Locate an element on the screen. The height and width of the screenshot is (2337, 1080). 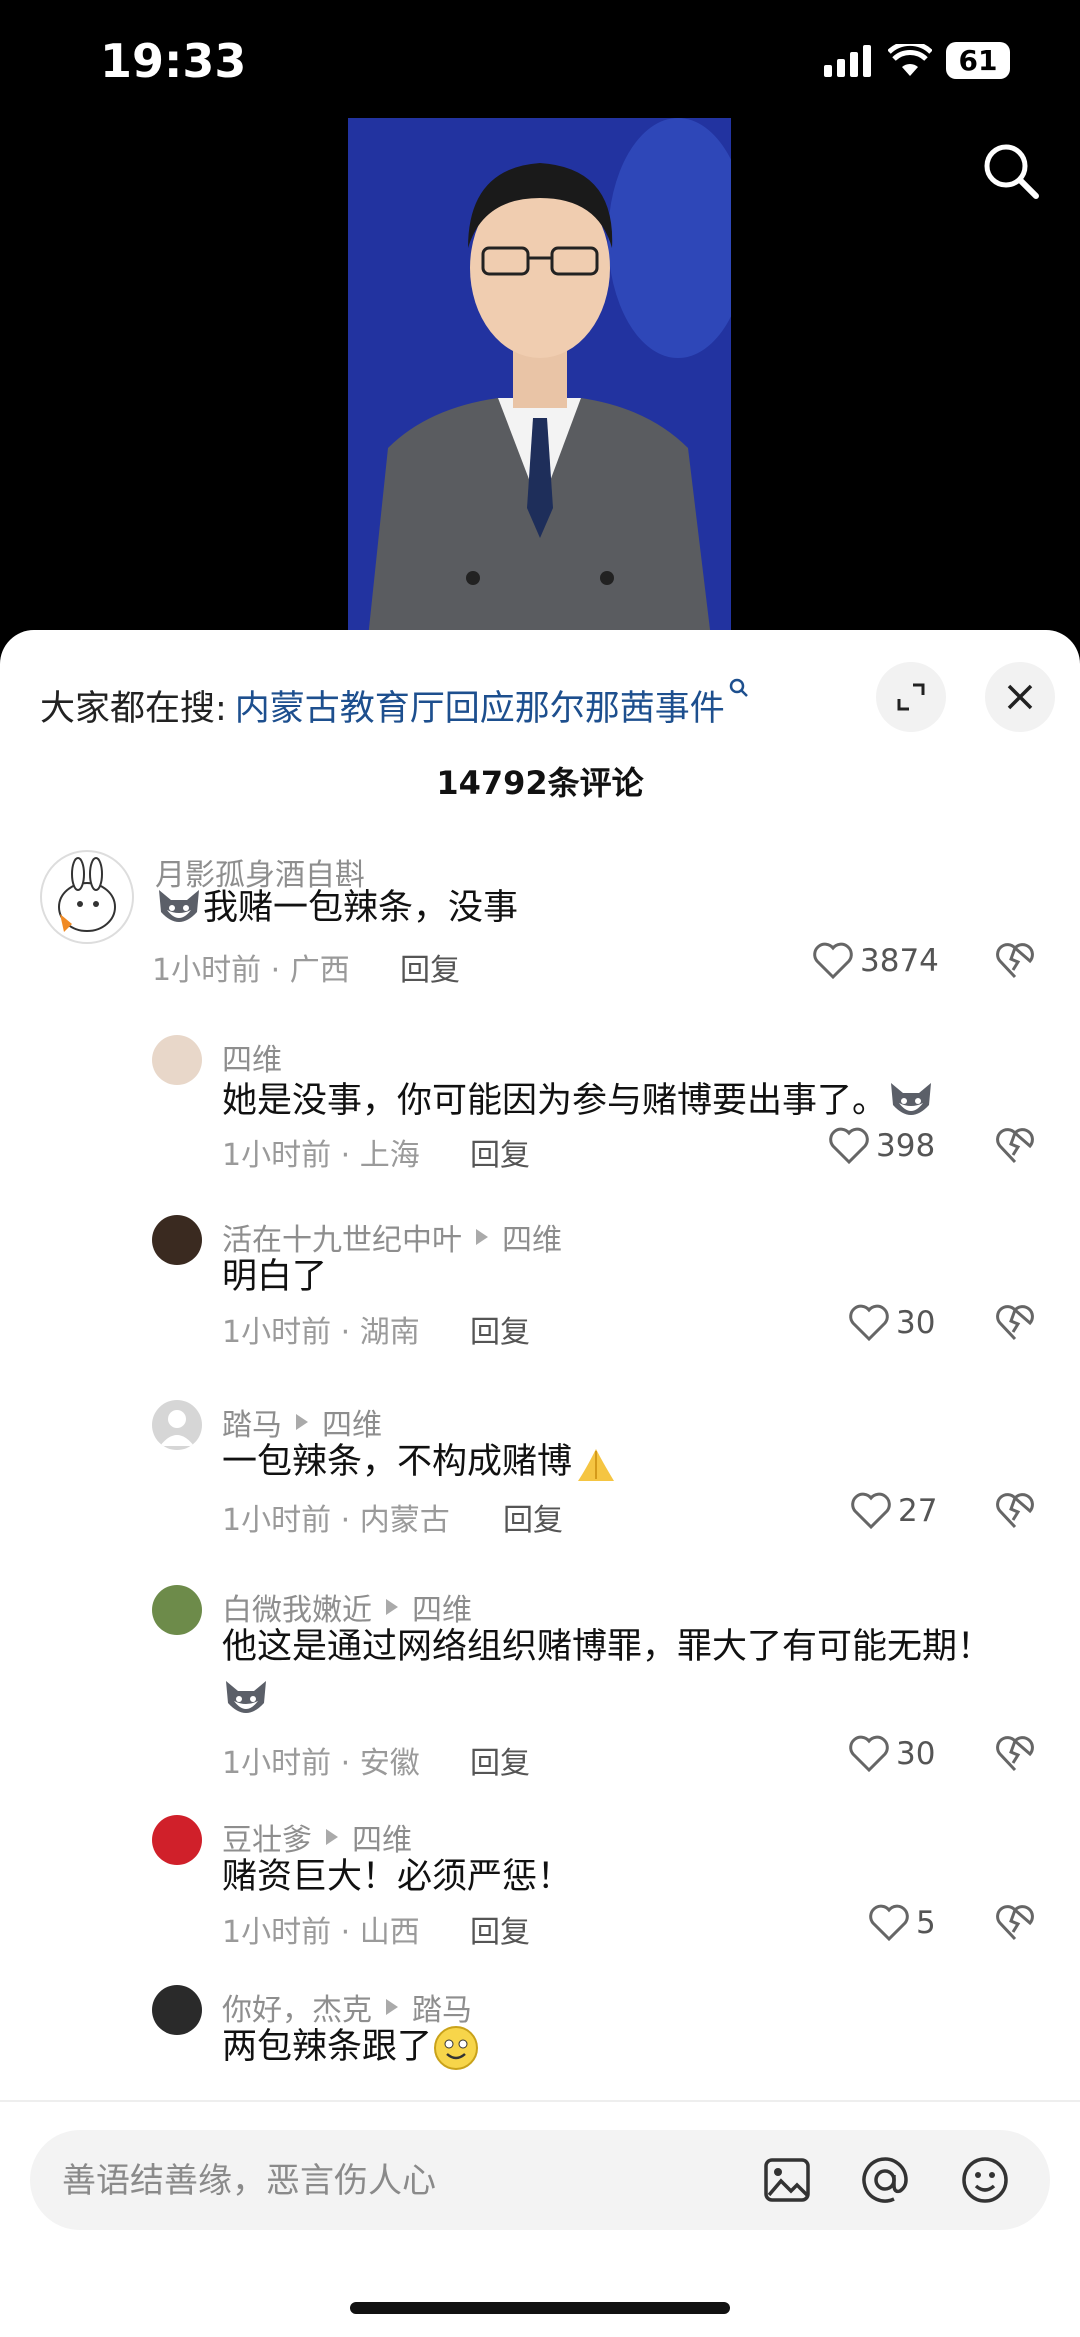
comment-body: 两包辣条跟了 is located at coordinates (327, 2047).